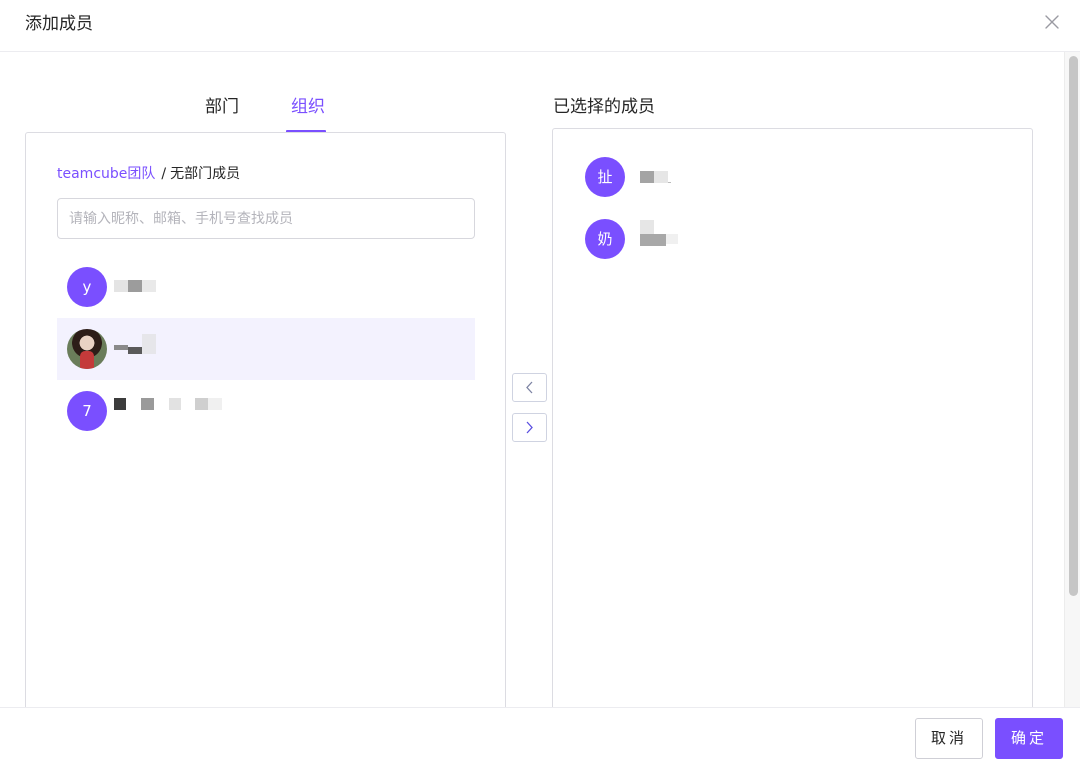 This screenshot has width=1080, height=768. Describe the element at coordinates (1073, 326) in the screenshot. I see `scrollbar-thumb` at that location.